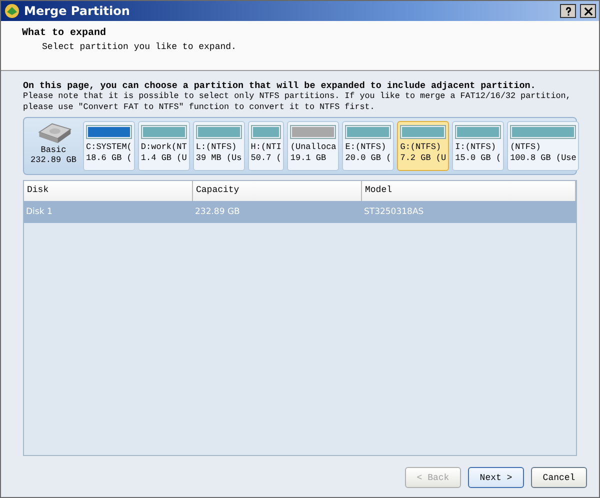 Image resolution: width=600 pixels, height=498 pixels. What do you see at coordinates (423, 146) in the screenshot?
I see `partition-block: G:(NTFS) 7.2 GB (U` at bounding box center [423, 146].